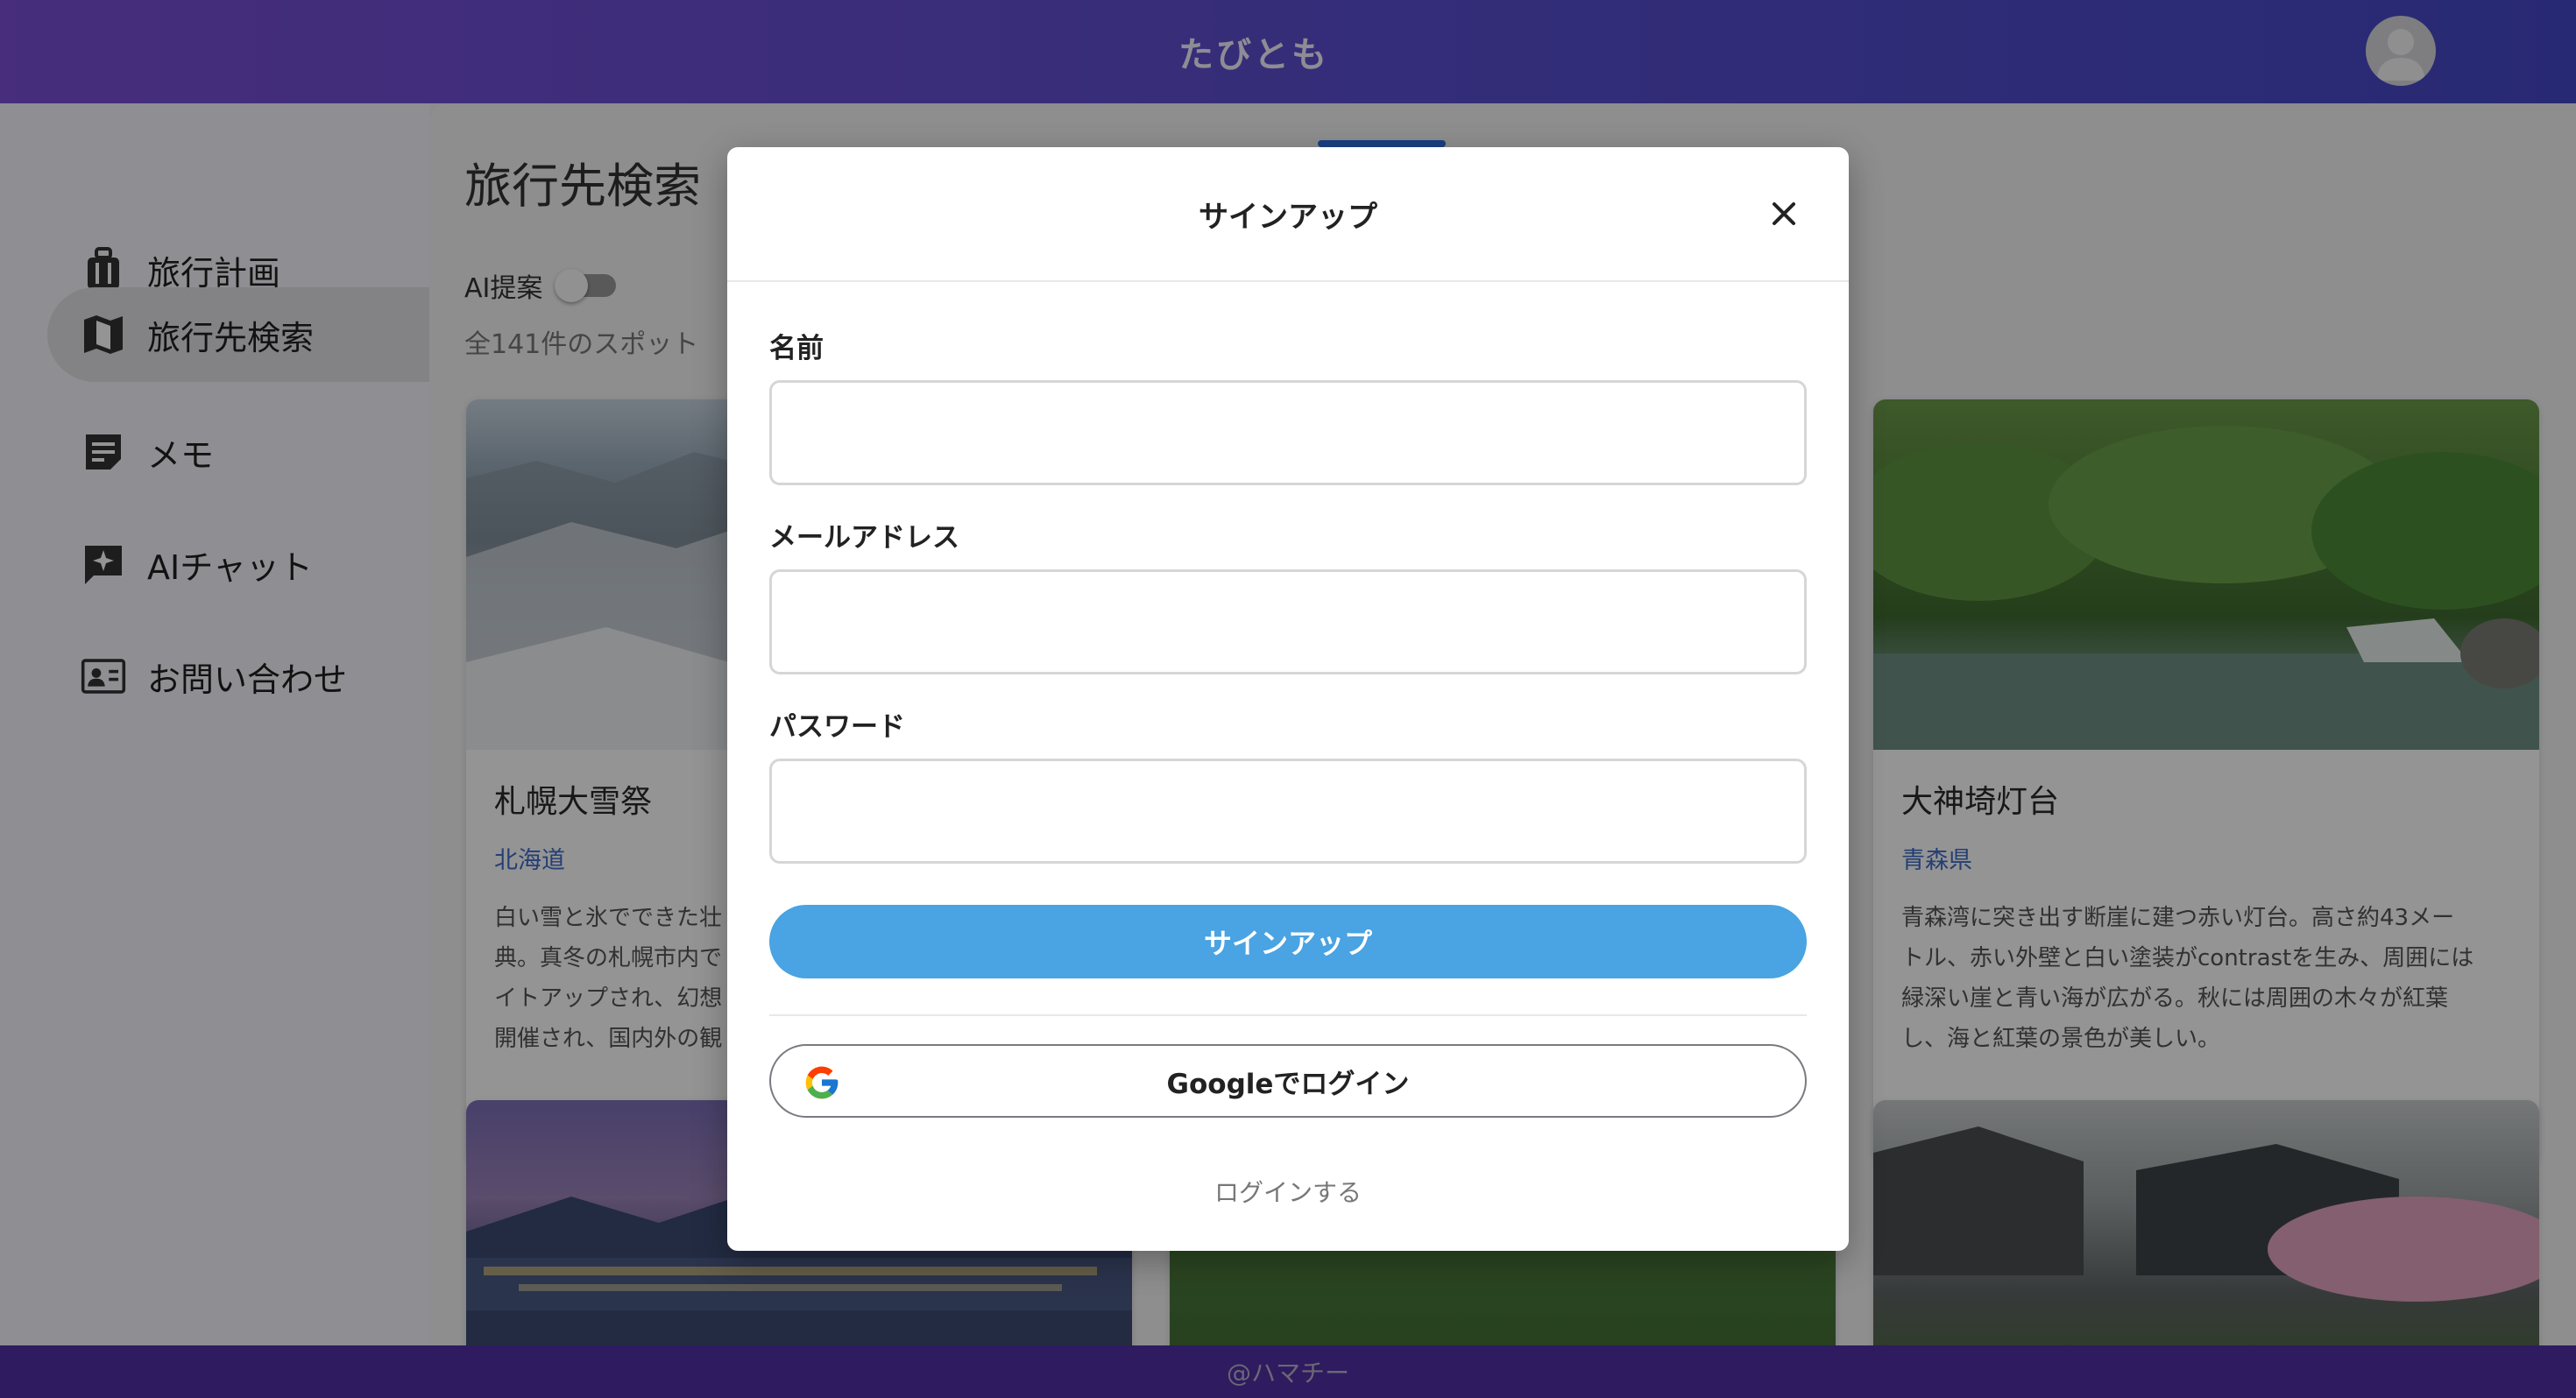 This screenshot has width=2576, height=1398. I want to click on email-field, so click(1288, 621).